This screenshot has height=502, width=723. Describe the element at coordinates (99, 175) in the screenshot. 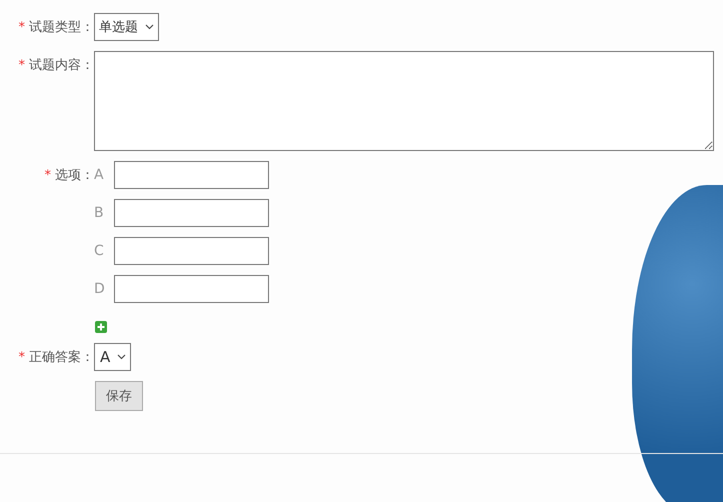

I see `option-letter: A` at that location.